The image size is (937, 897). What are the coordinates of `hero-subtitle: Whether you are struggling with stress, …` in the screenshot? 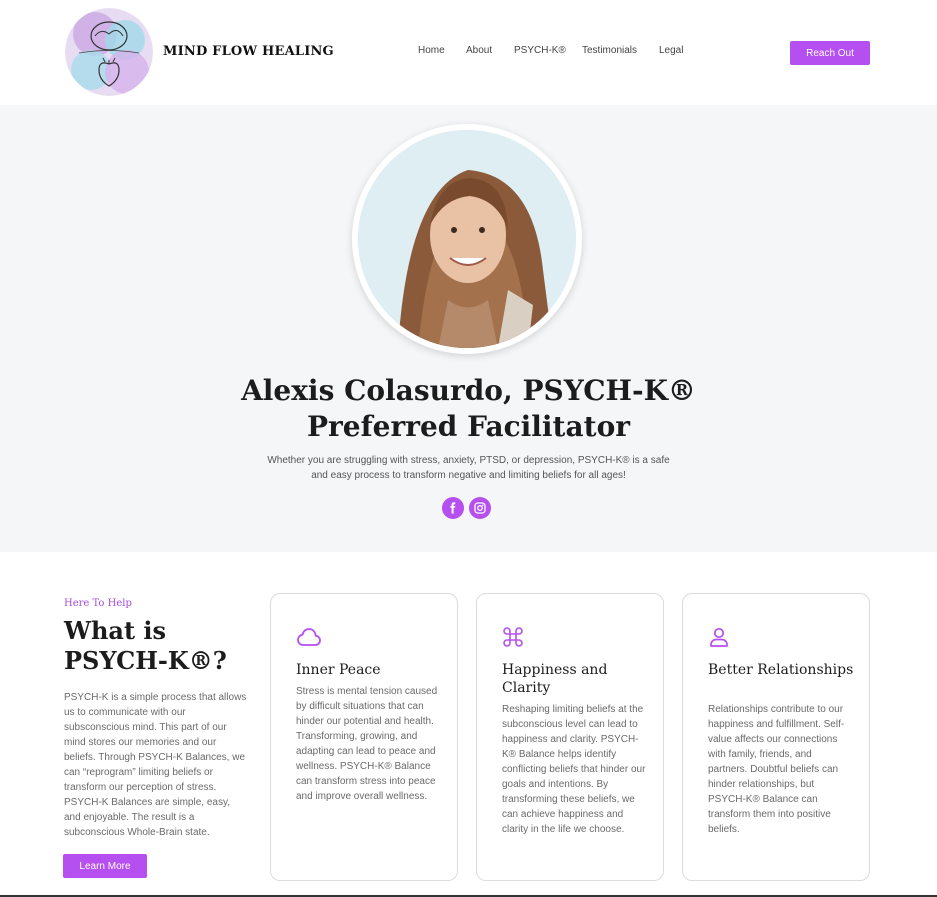 It's located at (468, 468).